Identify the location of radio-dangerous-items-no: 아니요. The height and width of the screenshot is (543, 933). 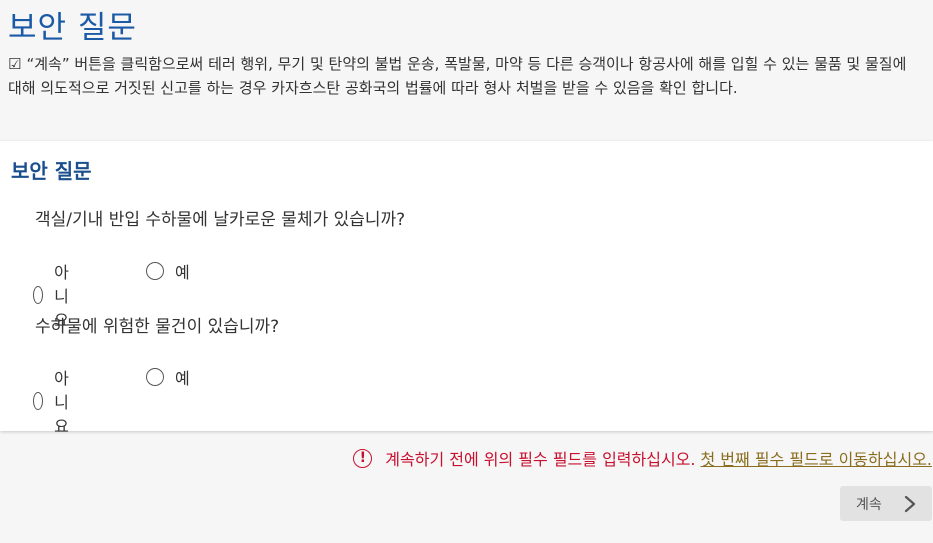
(55, 401).